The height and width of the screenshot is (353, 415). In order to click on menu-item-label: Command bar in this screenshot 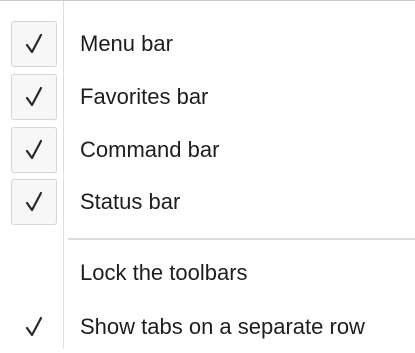, I will do `click(150, 149)`.